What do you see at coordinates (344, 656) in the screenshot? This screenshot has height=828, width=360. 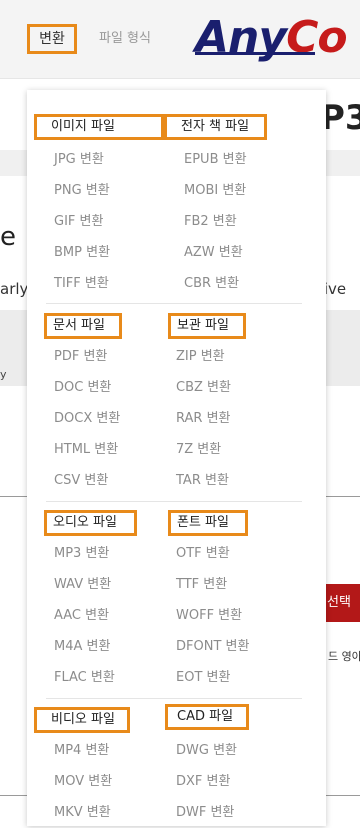 I see `info-text-fragment: 드 영아` at bounding box center [344, 656].